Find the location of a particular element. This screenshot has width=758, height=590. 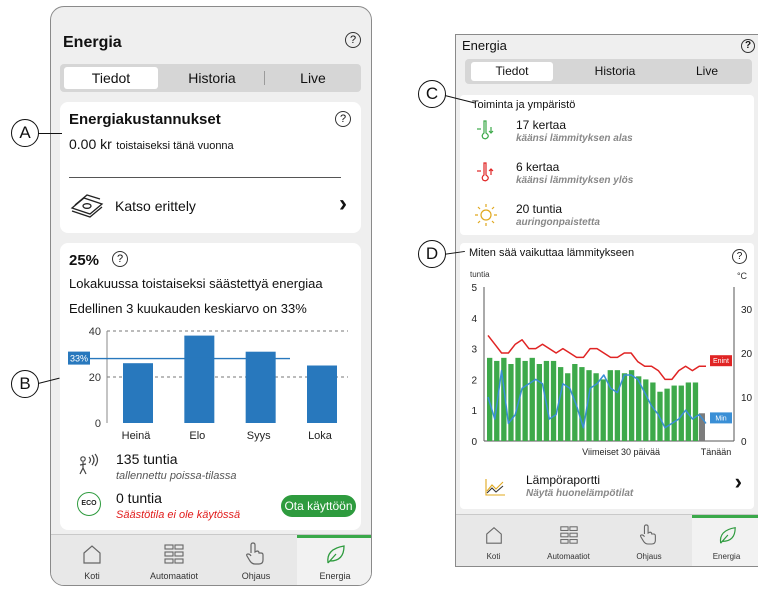

weather-title: Miten sää vaikuttaa lämmitykseen is located at coordinates (552, 253).